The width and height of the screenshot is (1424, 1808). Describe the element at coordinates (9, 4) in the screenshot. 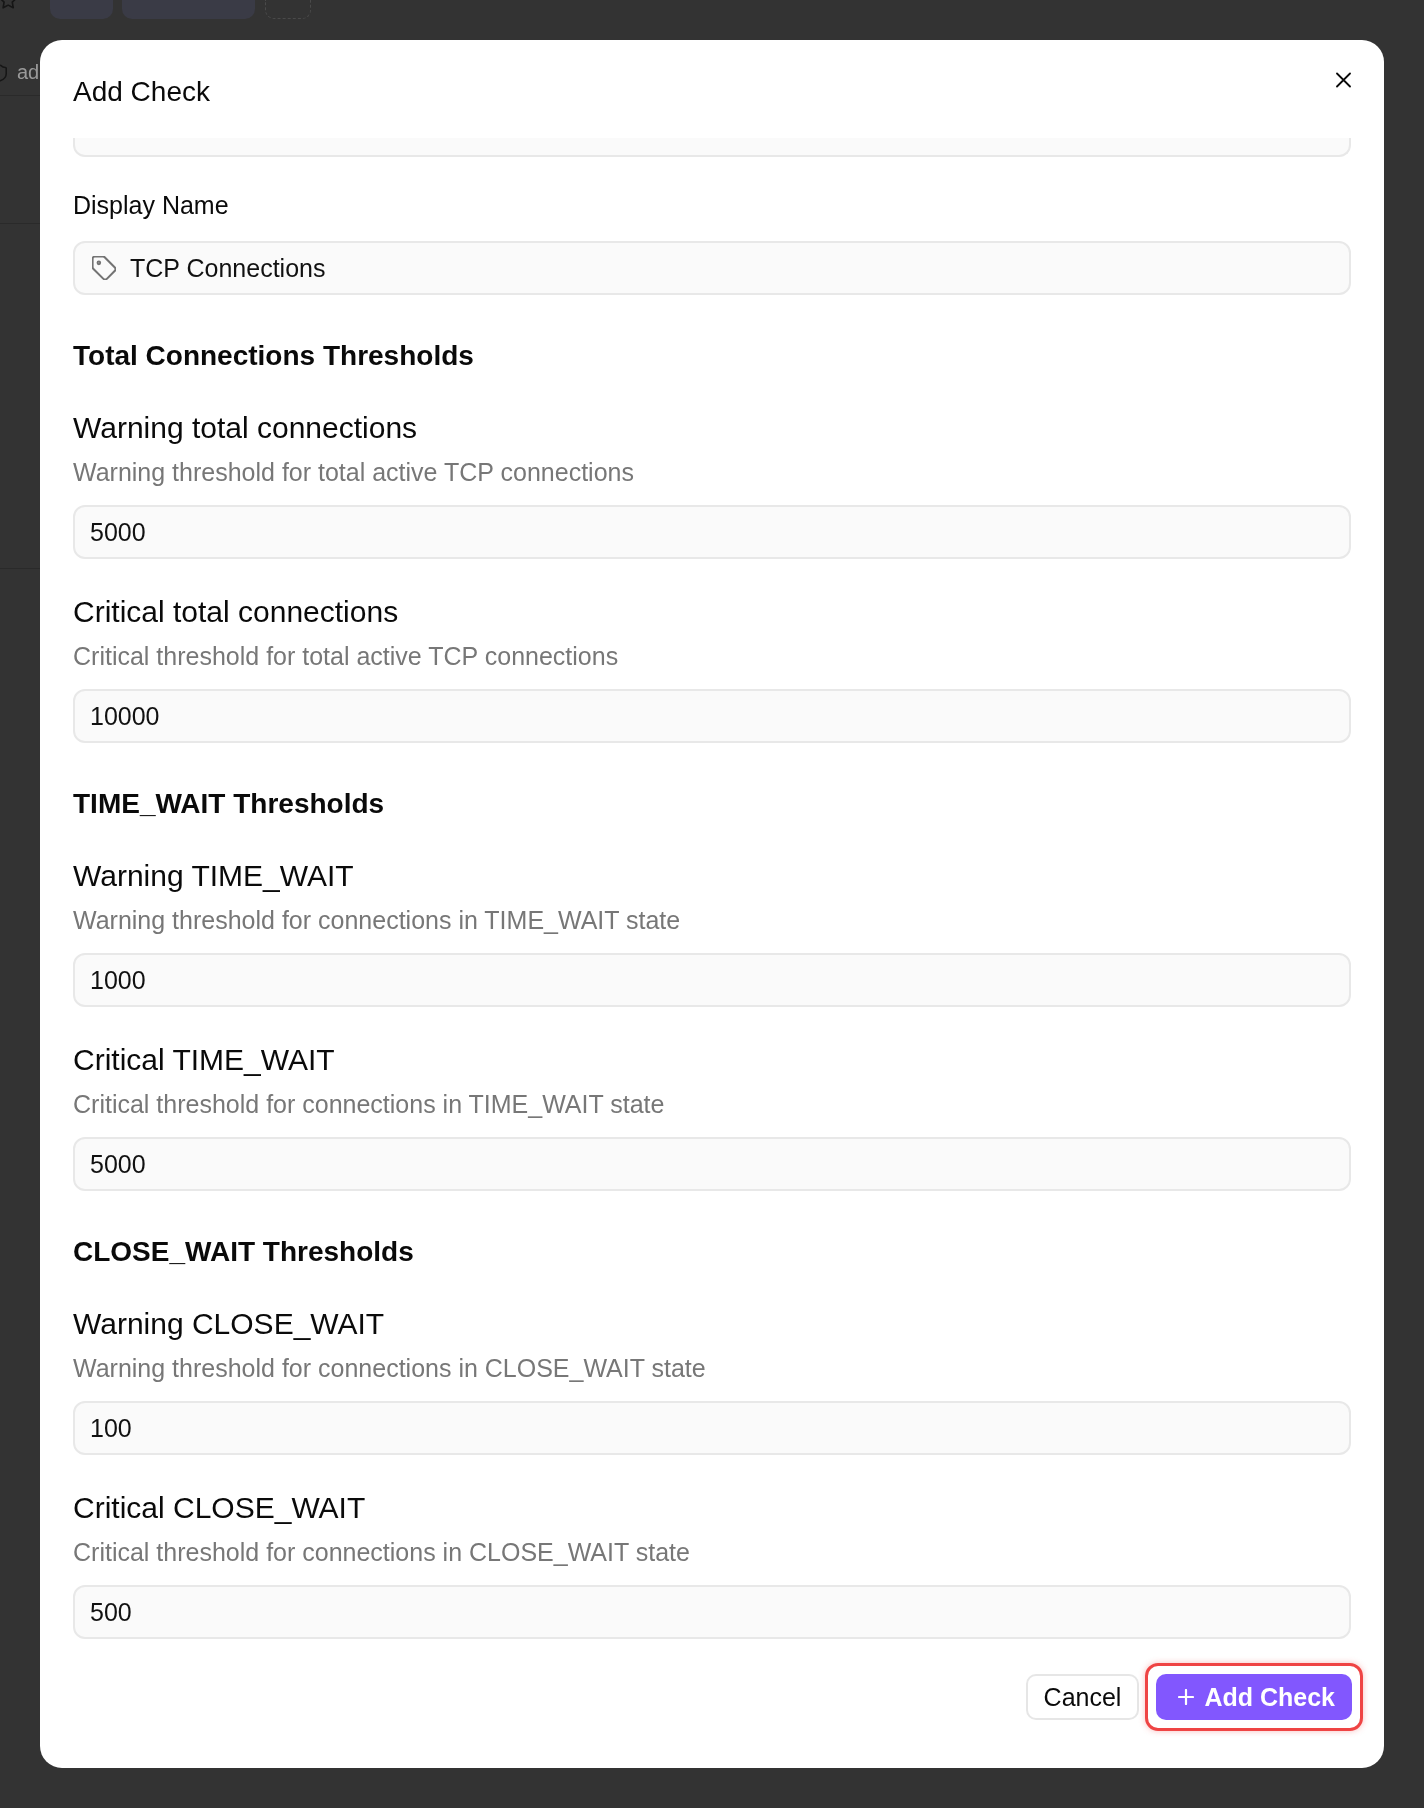

I see `star-icon` at that location.